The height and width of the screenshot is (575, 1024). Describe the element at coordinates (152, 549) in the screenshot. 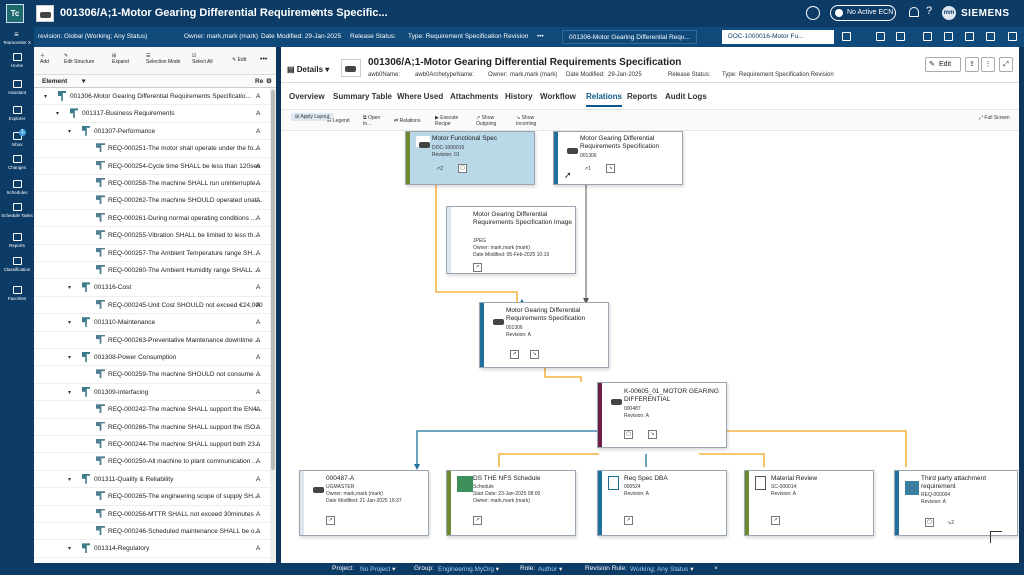

I see `table-row: ▾ 001314-Regulatory A` at that location.